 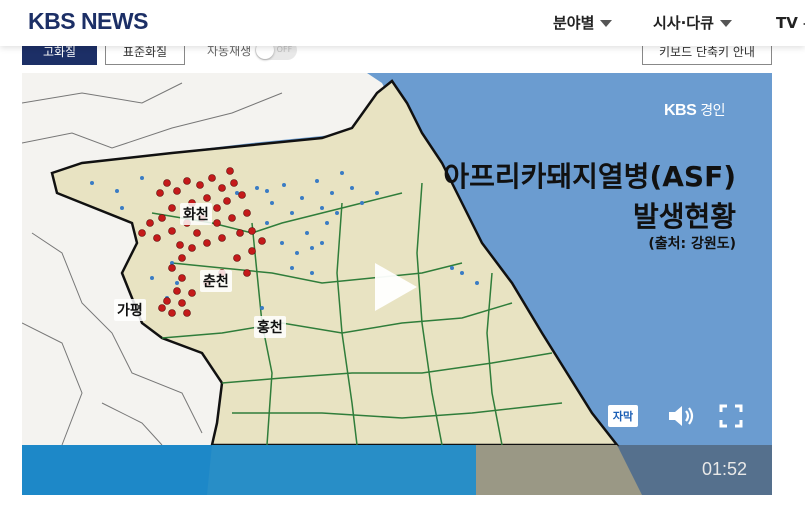 What do you see at coordinates (130, 310) in the screenshot?
I see `map-label-gapyeong: 가평` at bounding box center [130, 310].